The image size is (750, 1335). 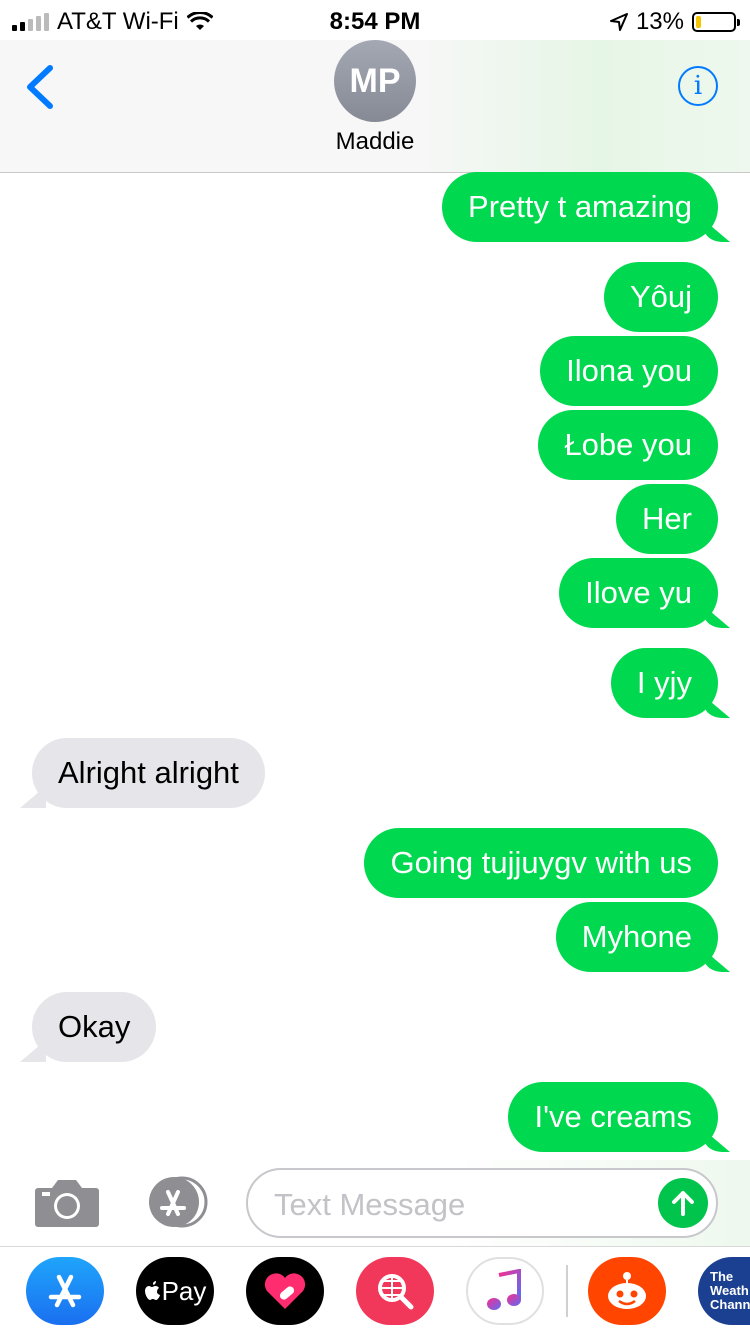 What do you see at coordinates (716, 22) in the screenshot?
I see `battery-icon` at bounding box center [716, 22].